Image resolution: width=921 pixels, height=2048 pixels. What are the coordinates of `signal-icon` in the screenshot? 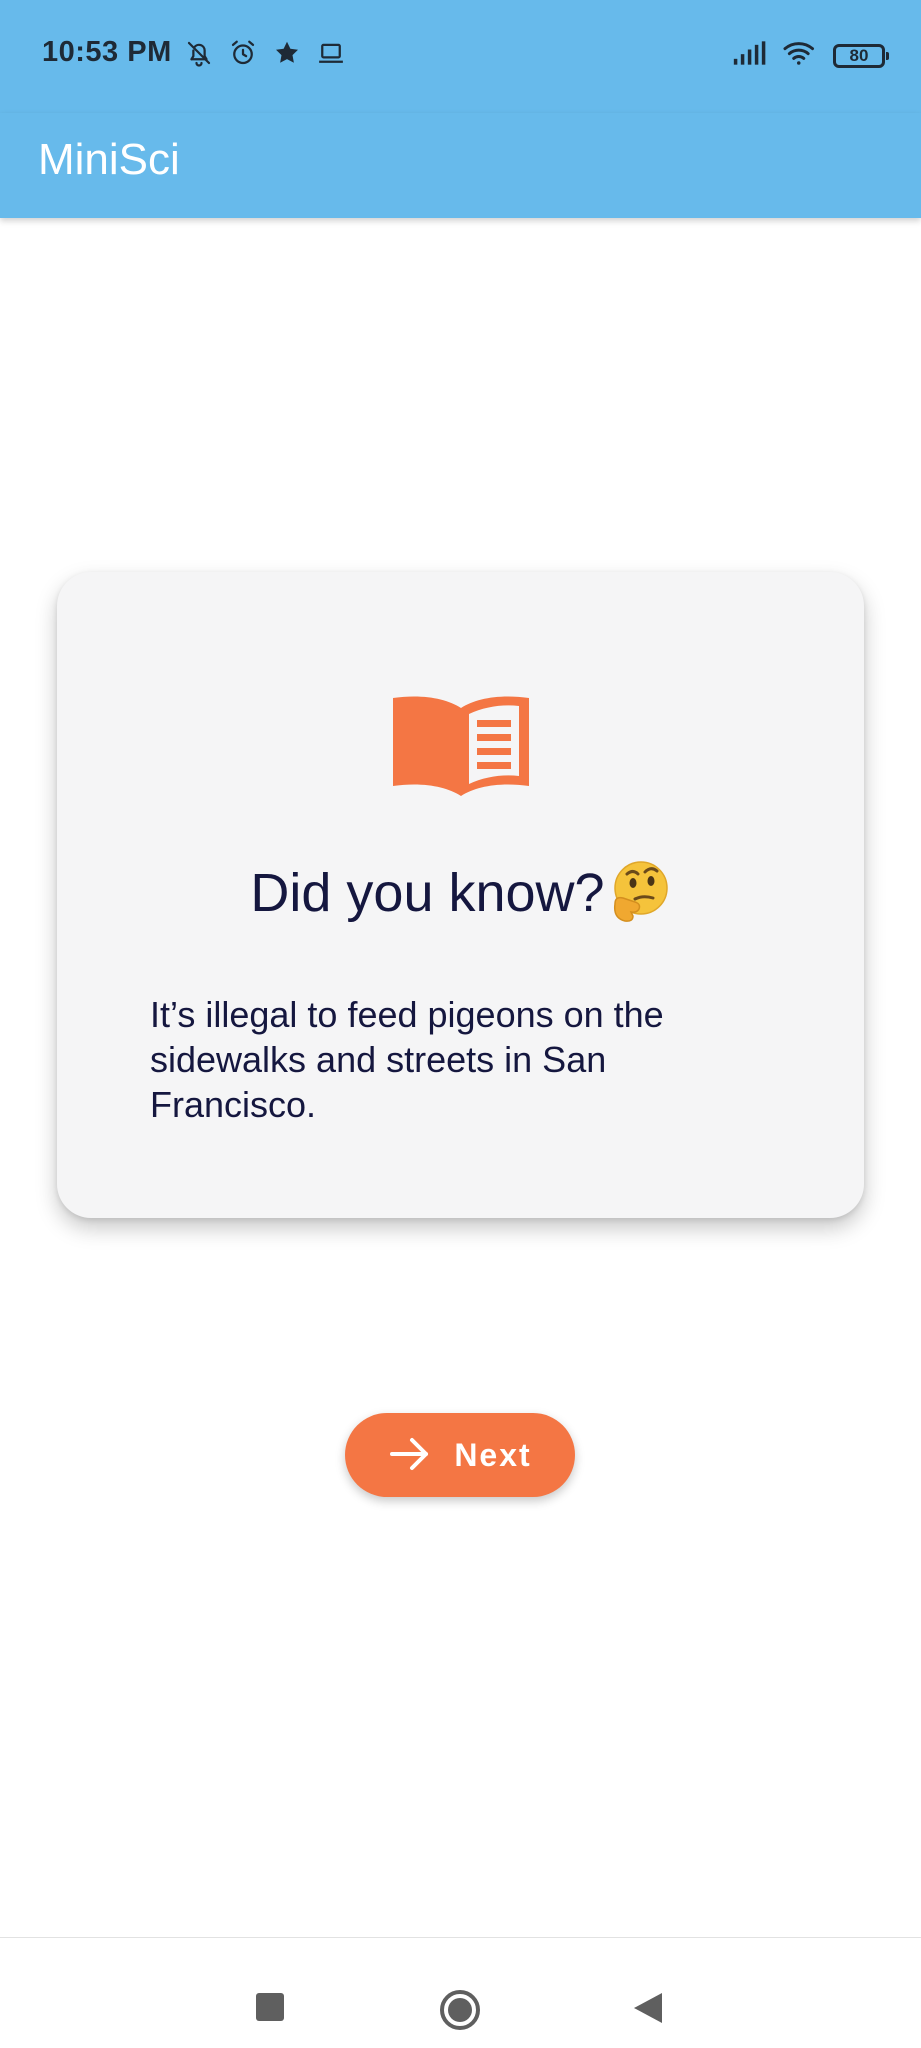 It's located at (749, 55).